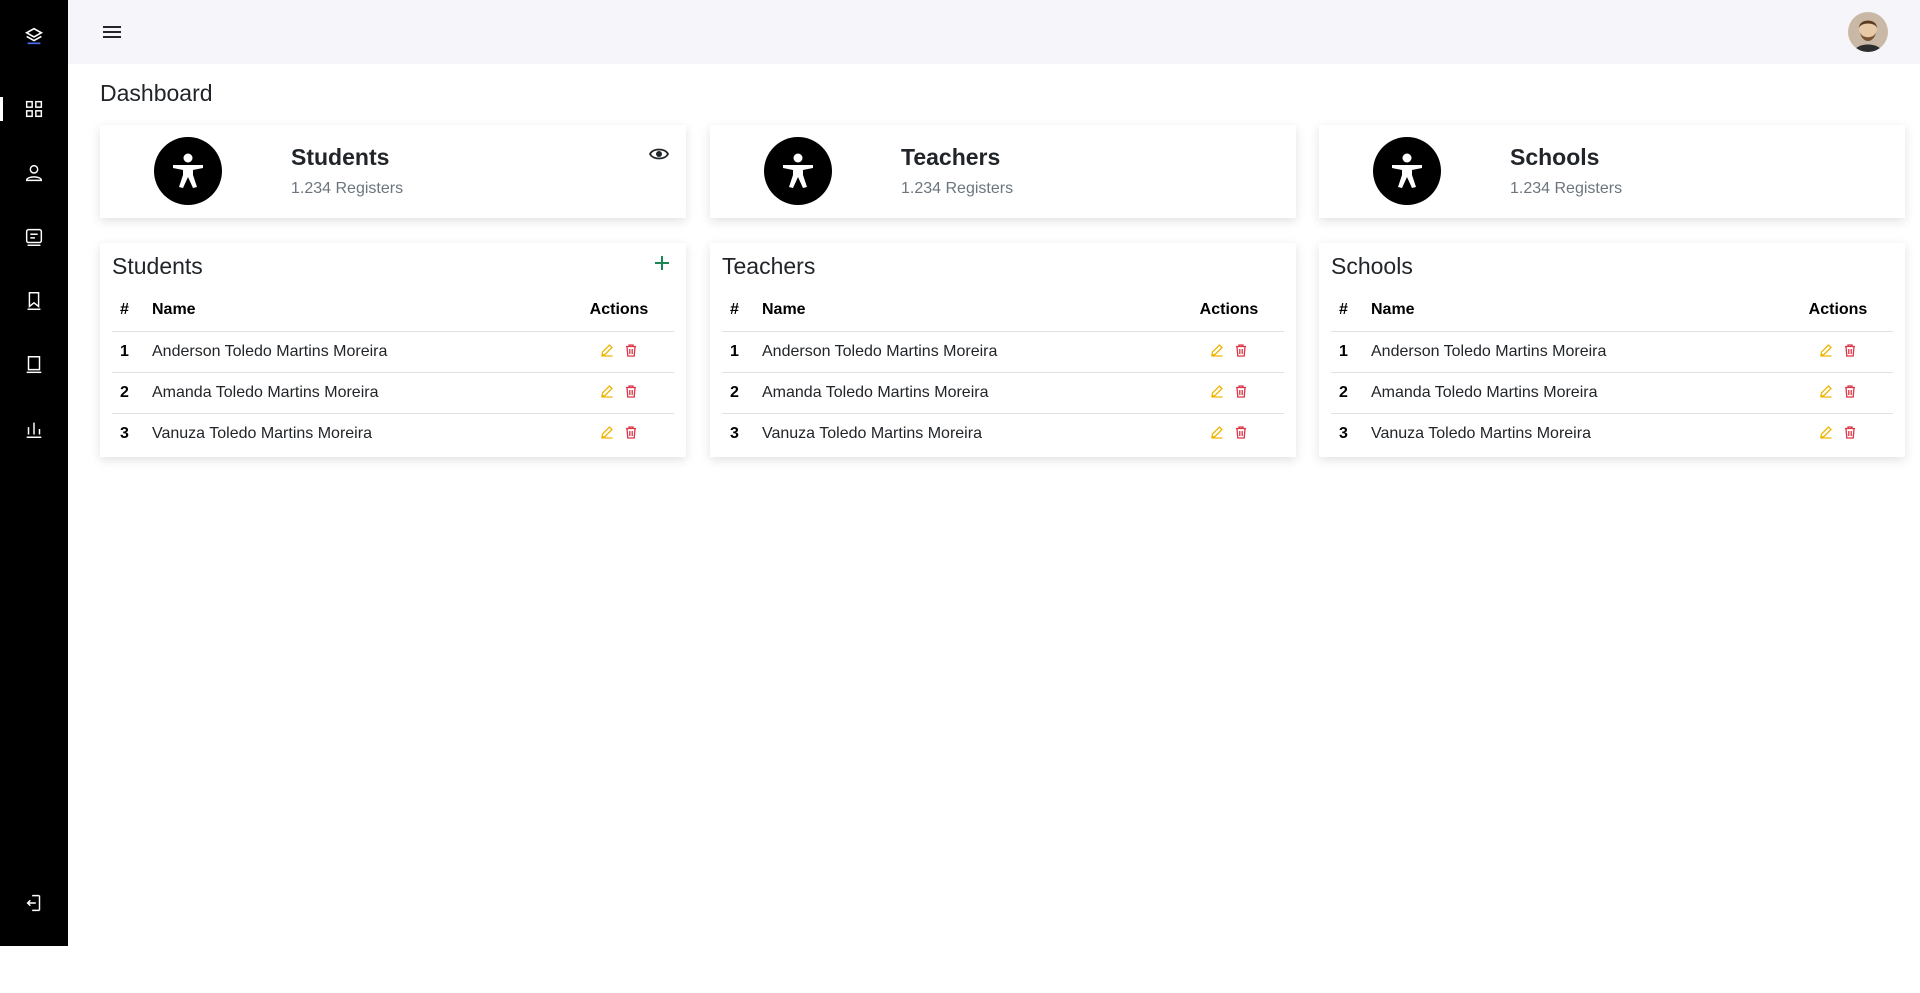 The height and width of the screenshot is (993, 1920). I want to click on sidebar-logo, so click(34, 36).